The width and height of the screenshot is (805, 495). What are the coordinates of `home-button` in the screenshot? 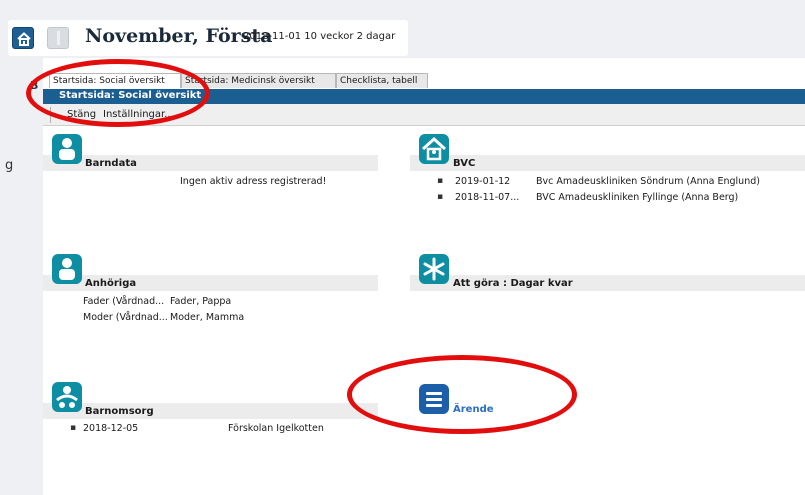 It's located at (23, 38).